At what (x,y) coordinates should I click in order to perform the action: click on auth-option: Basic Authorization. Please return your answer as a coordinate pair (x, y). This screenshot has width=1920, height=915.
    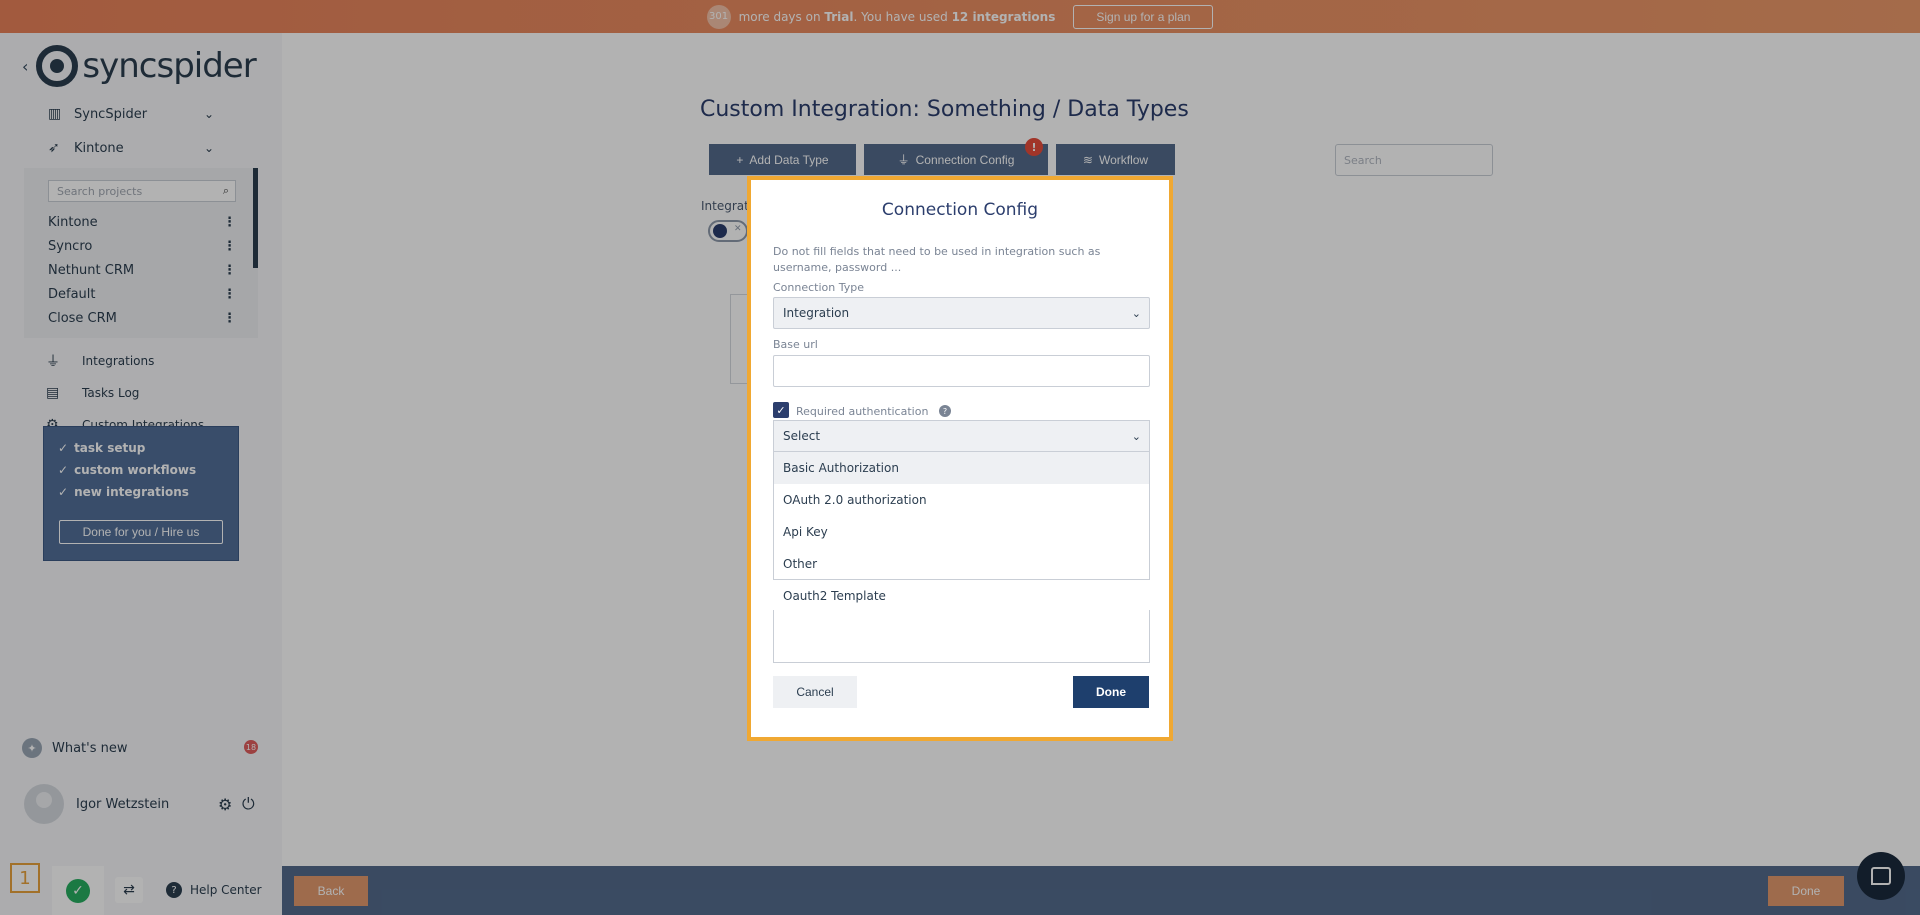
    Looking at the image, I should click on (961, 468).